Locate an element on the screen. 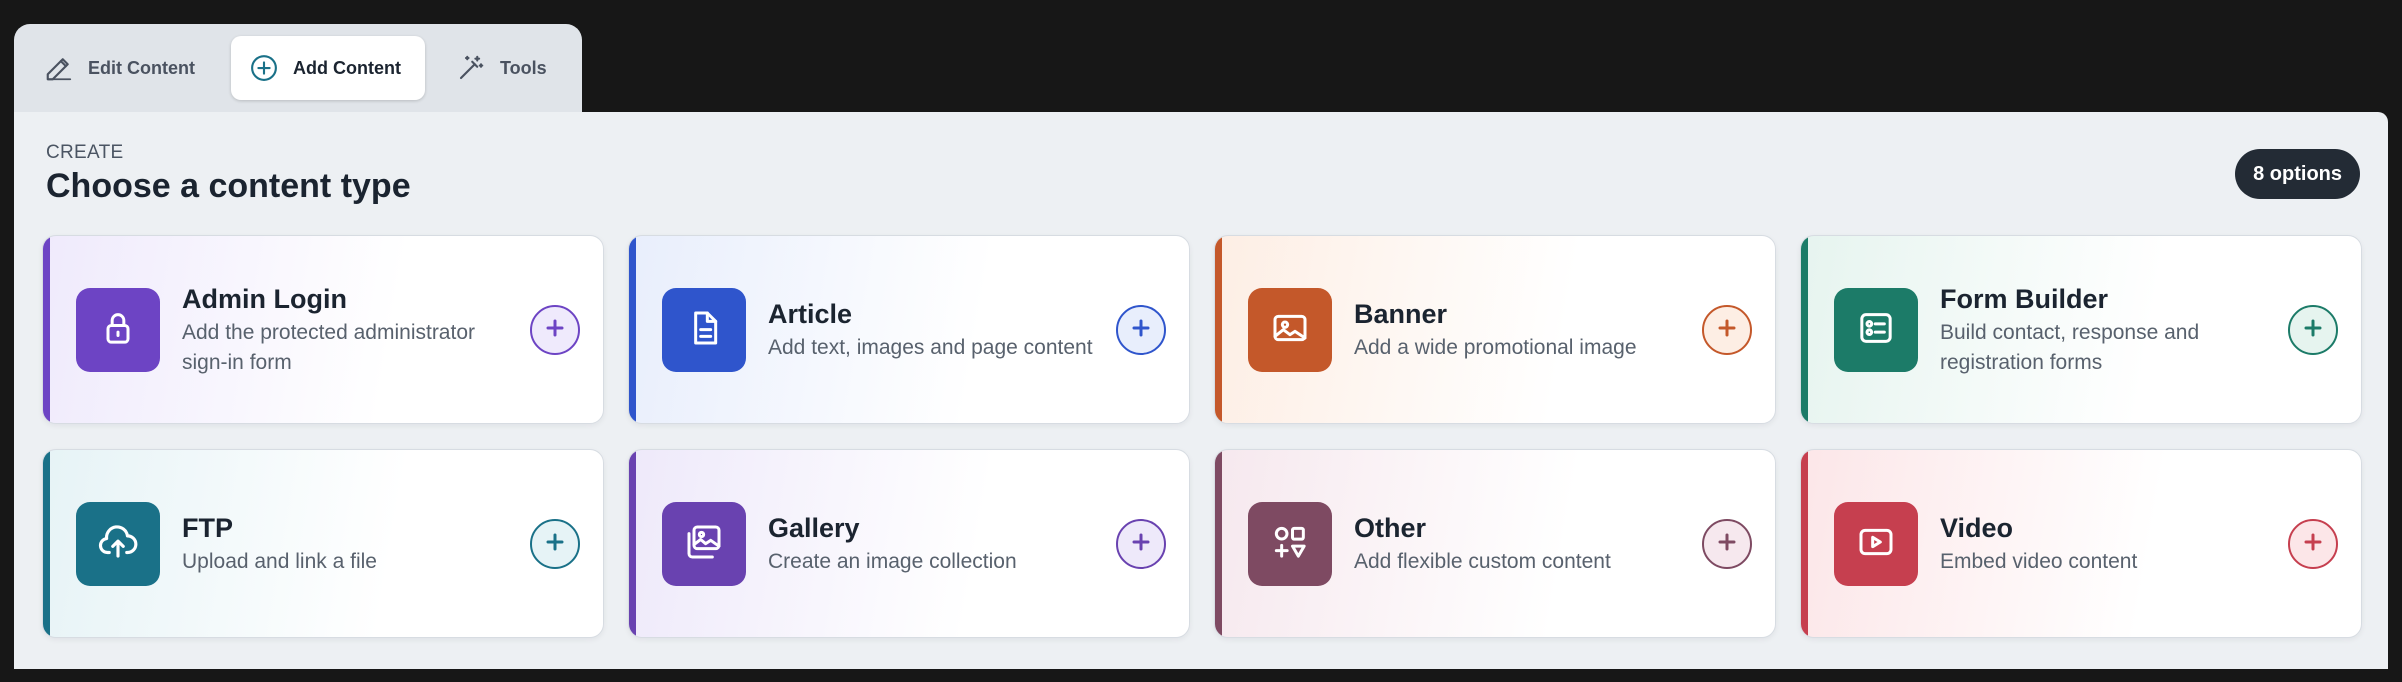 Image resolution: width=2402 pixels, height=682 pixels. card-ftp: FTP Upload and link a file is located at coordinates (323, 543).